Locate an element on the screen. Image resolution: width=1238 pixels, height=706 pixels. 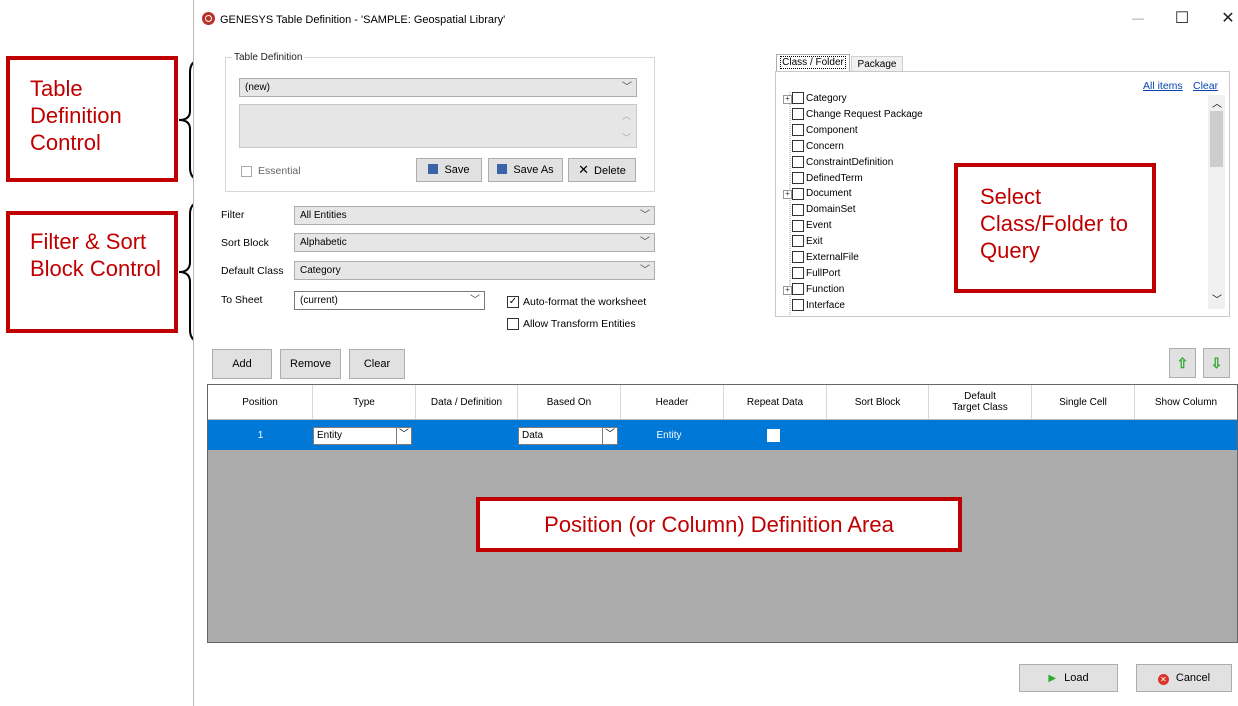
tree-item: + Function is located at coordinates (814, 290).